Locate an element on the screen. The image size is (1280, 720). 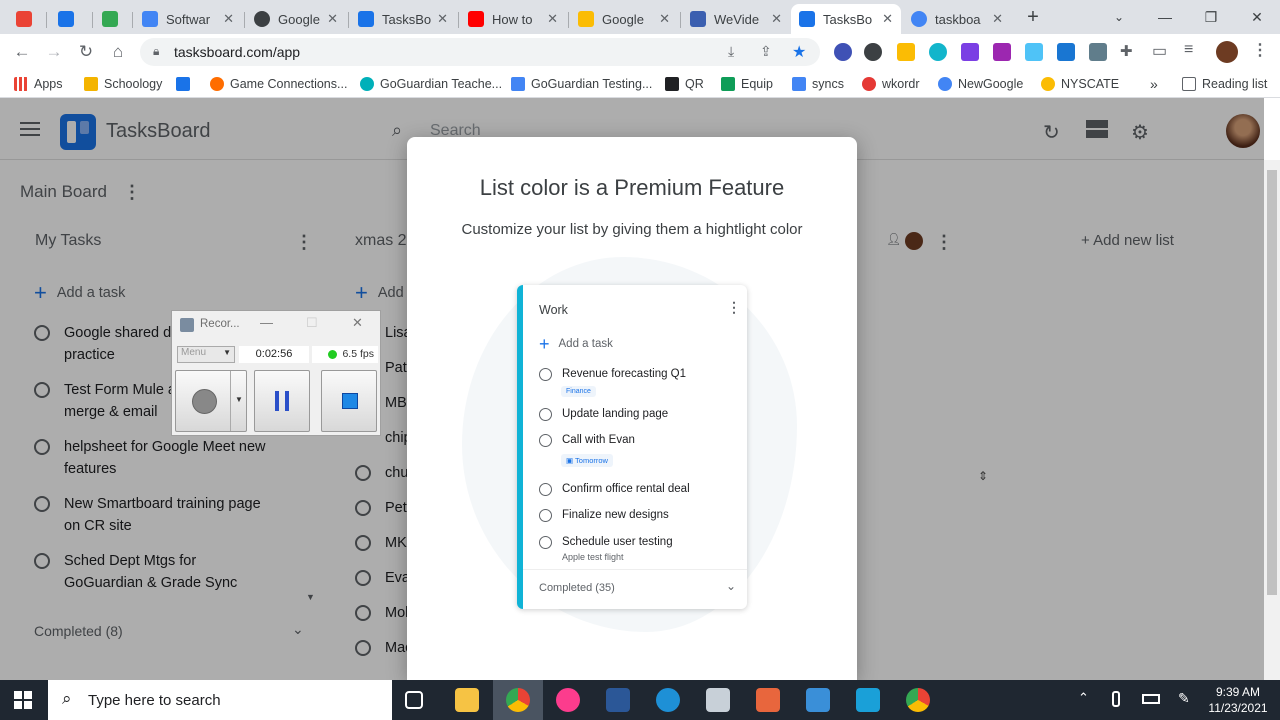
screen-recorder-window: Recor... — ☐ ✕ Menu ▼ 0:02:56 6.5 fps ▼ is located at coordinates (276, 373).